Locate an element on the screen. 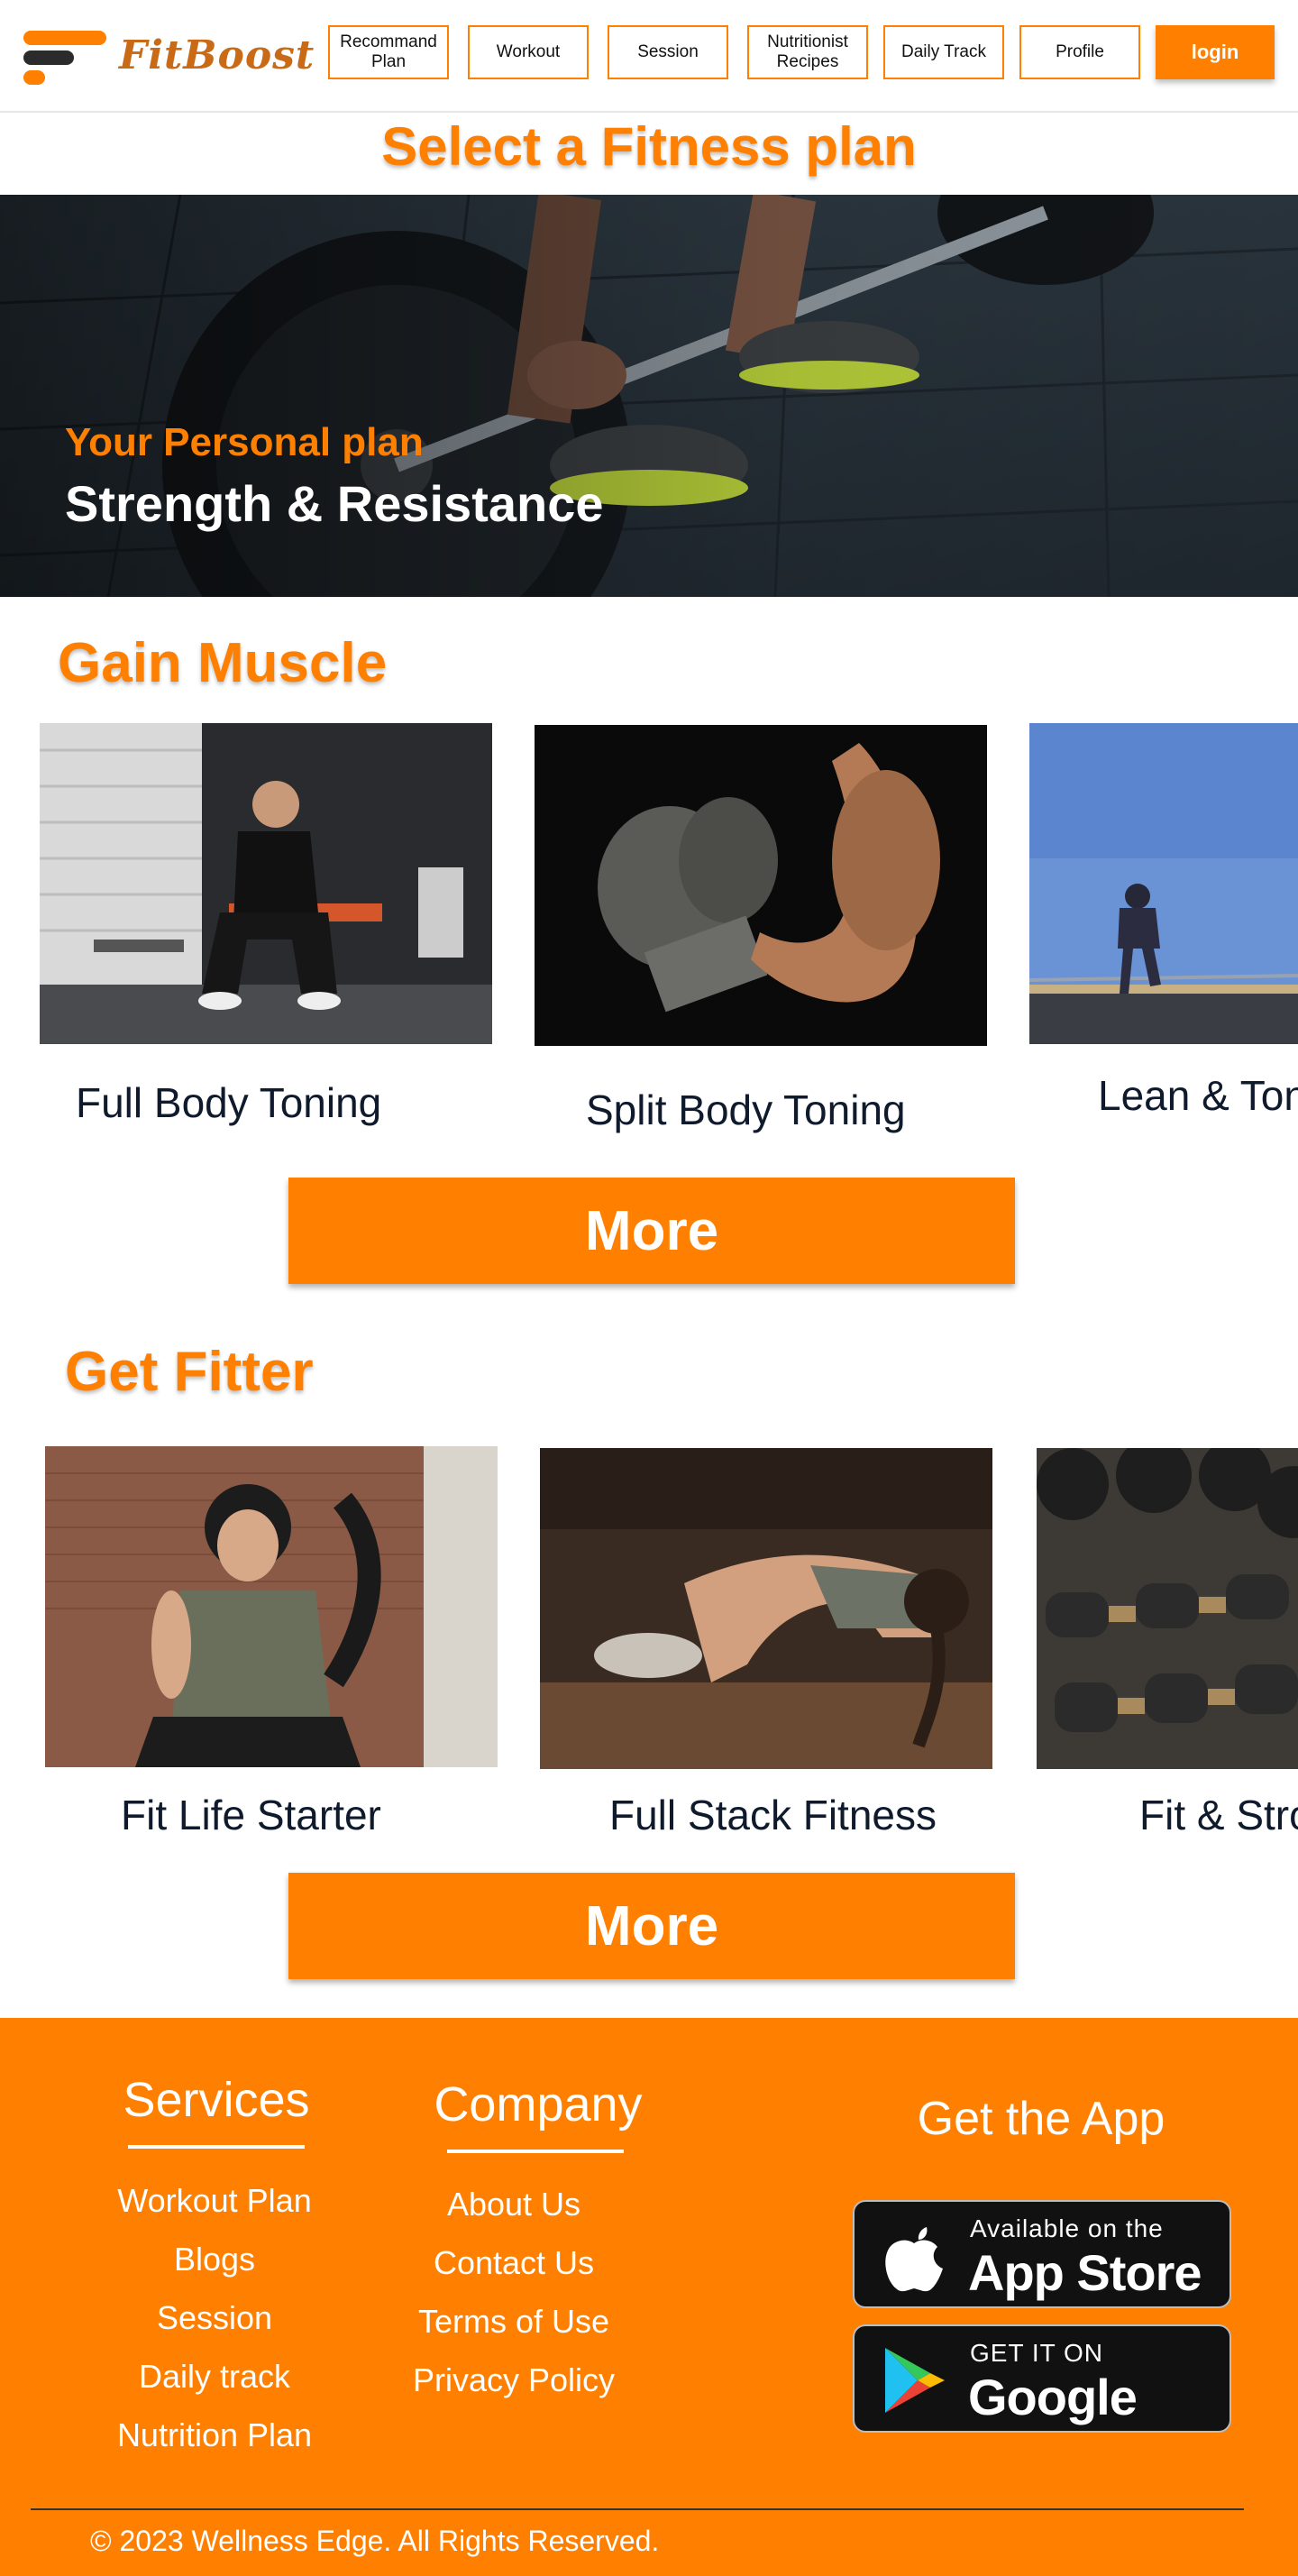  footer-link-terms-of-use: Terms of Use is located at coordinates (513, 2322).